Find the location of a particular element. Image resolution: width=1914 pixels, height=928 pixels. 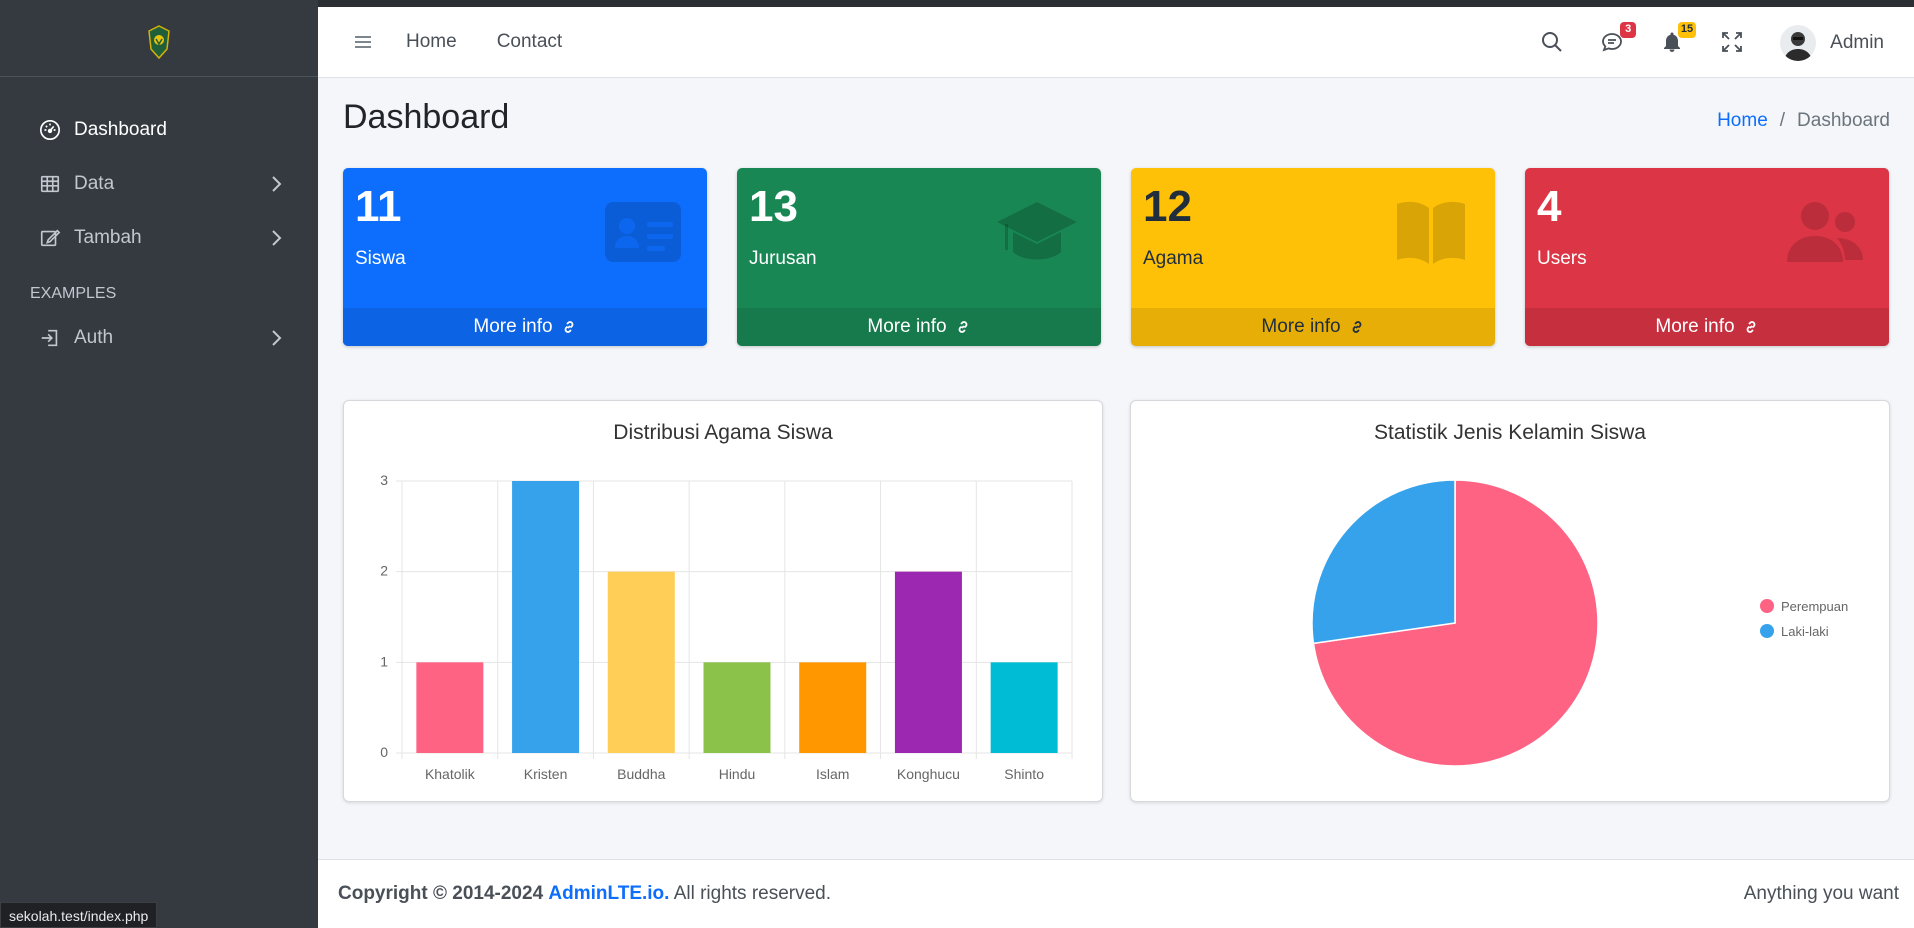

school-emblem-icon is located at coordinates (159, 42).